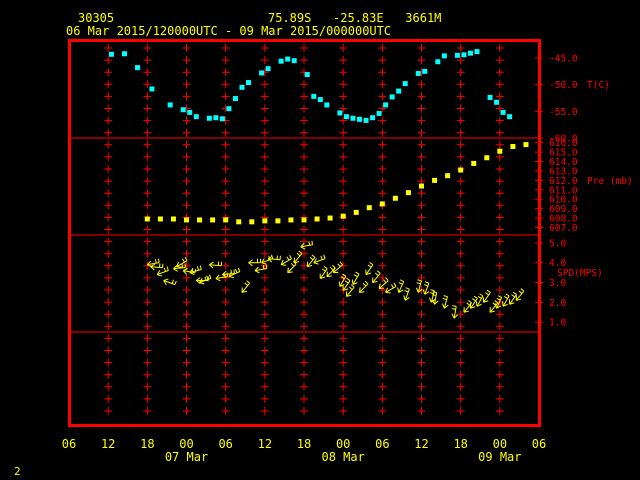  Describe the element at coordinates (557, 243) in the screenshot. I see `y-tick-label: 5.0` at that location.